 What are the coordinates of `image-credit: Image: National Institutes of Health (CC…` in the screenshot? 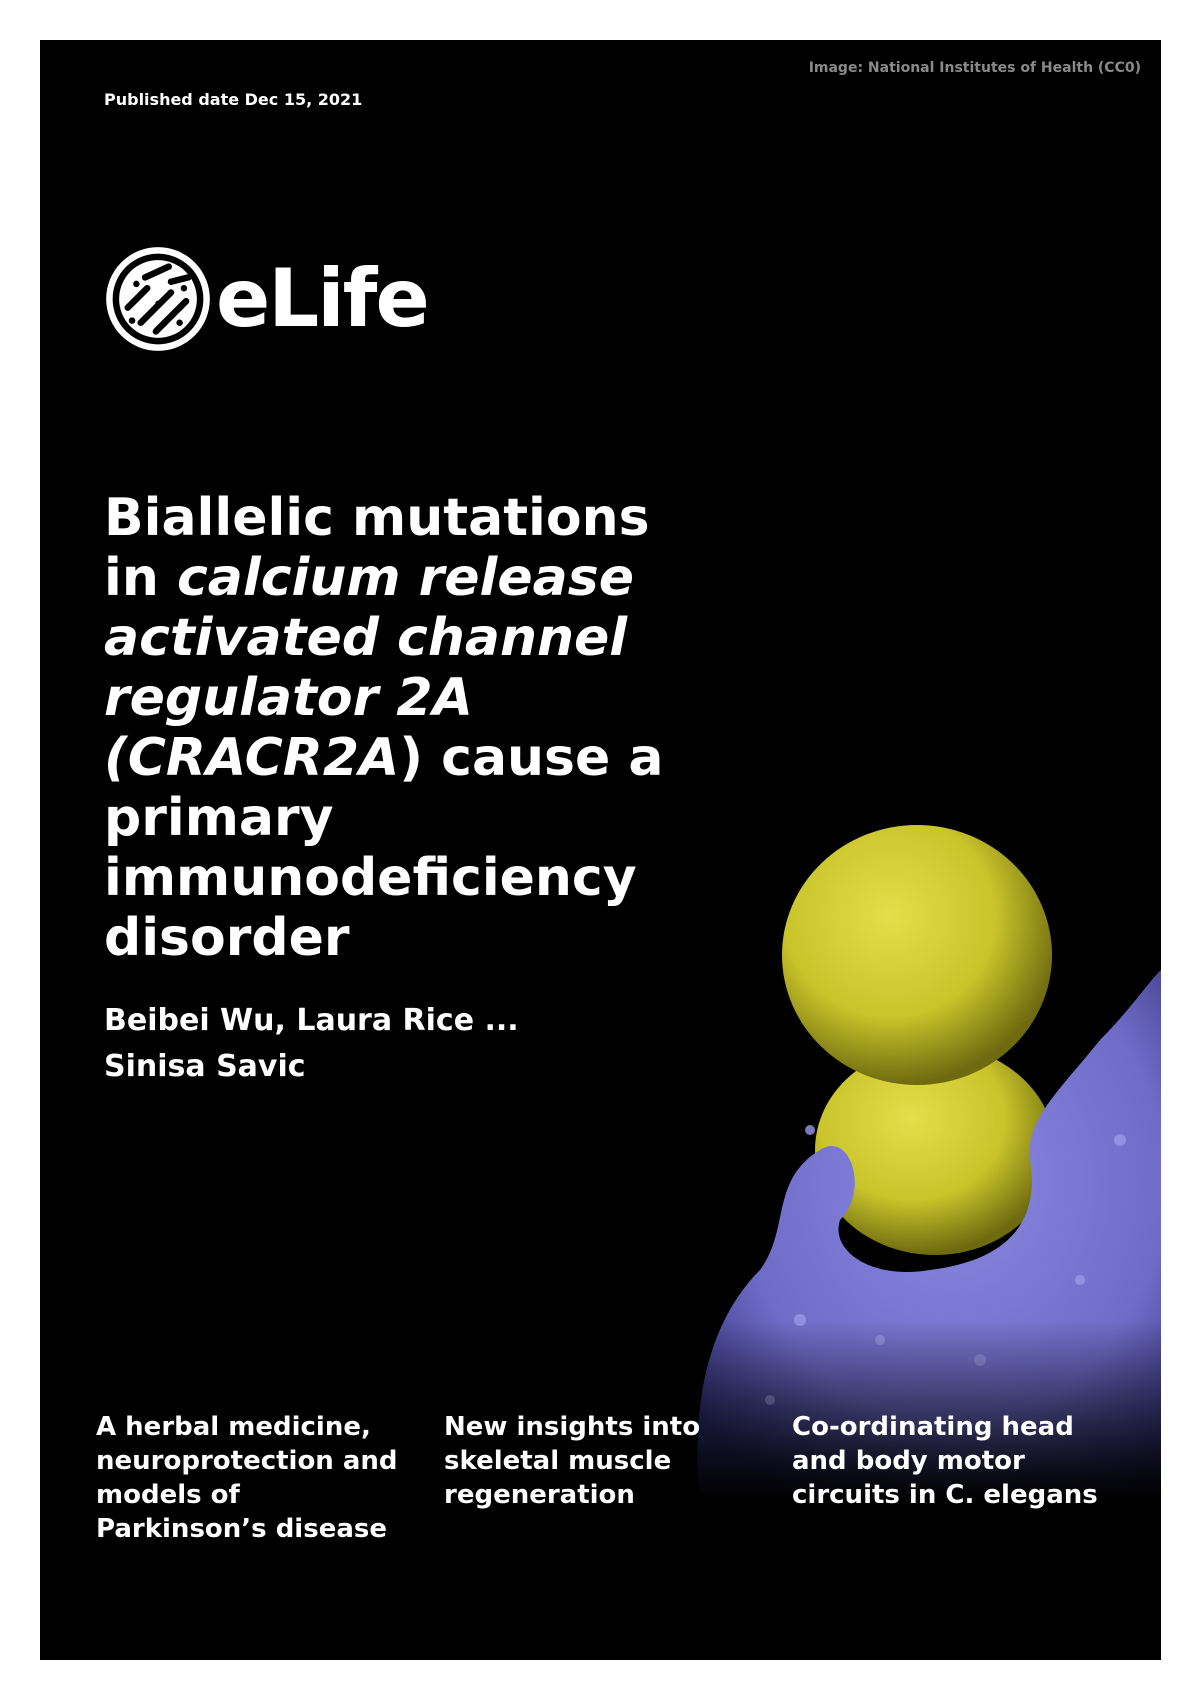 It's located at (974, 68).